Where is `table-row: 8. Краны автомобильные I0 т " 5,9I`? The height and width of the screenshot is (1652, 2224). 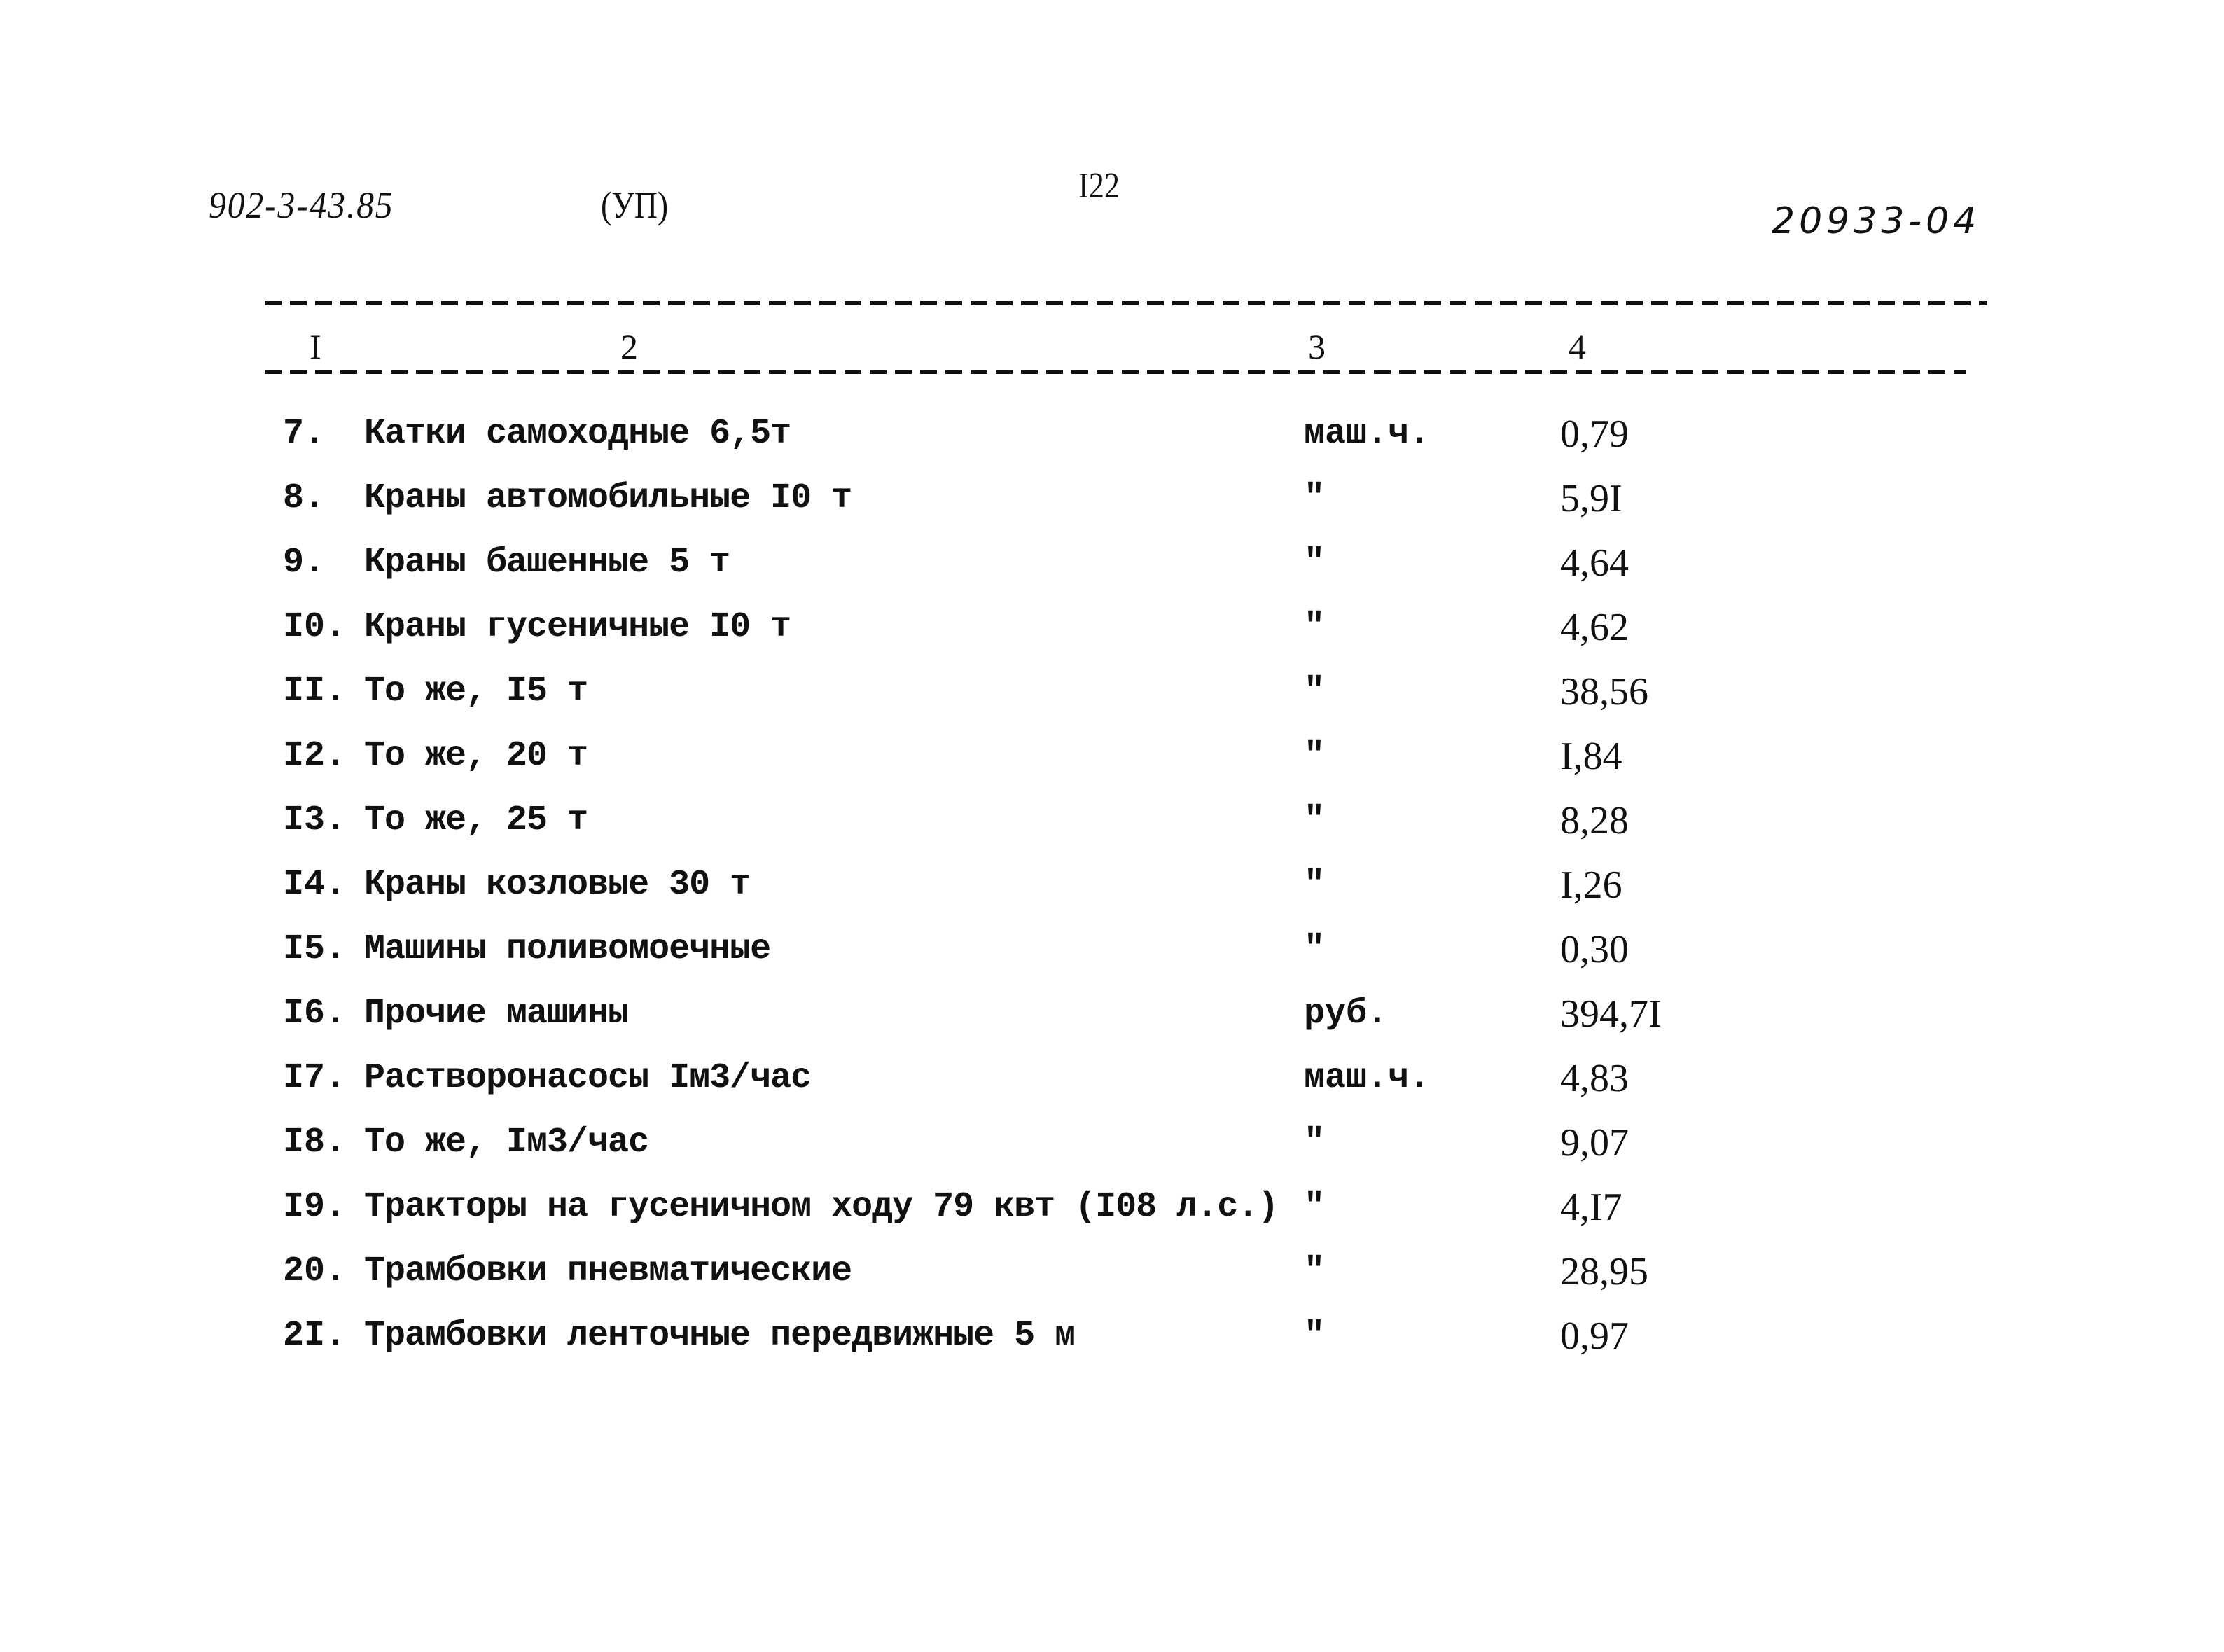
table-row: 8. Краны автомобильные I0 т " 5,9I is located at coordinates (1112, 498).